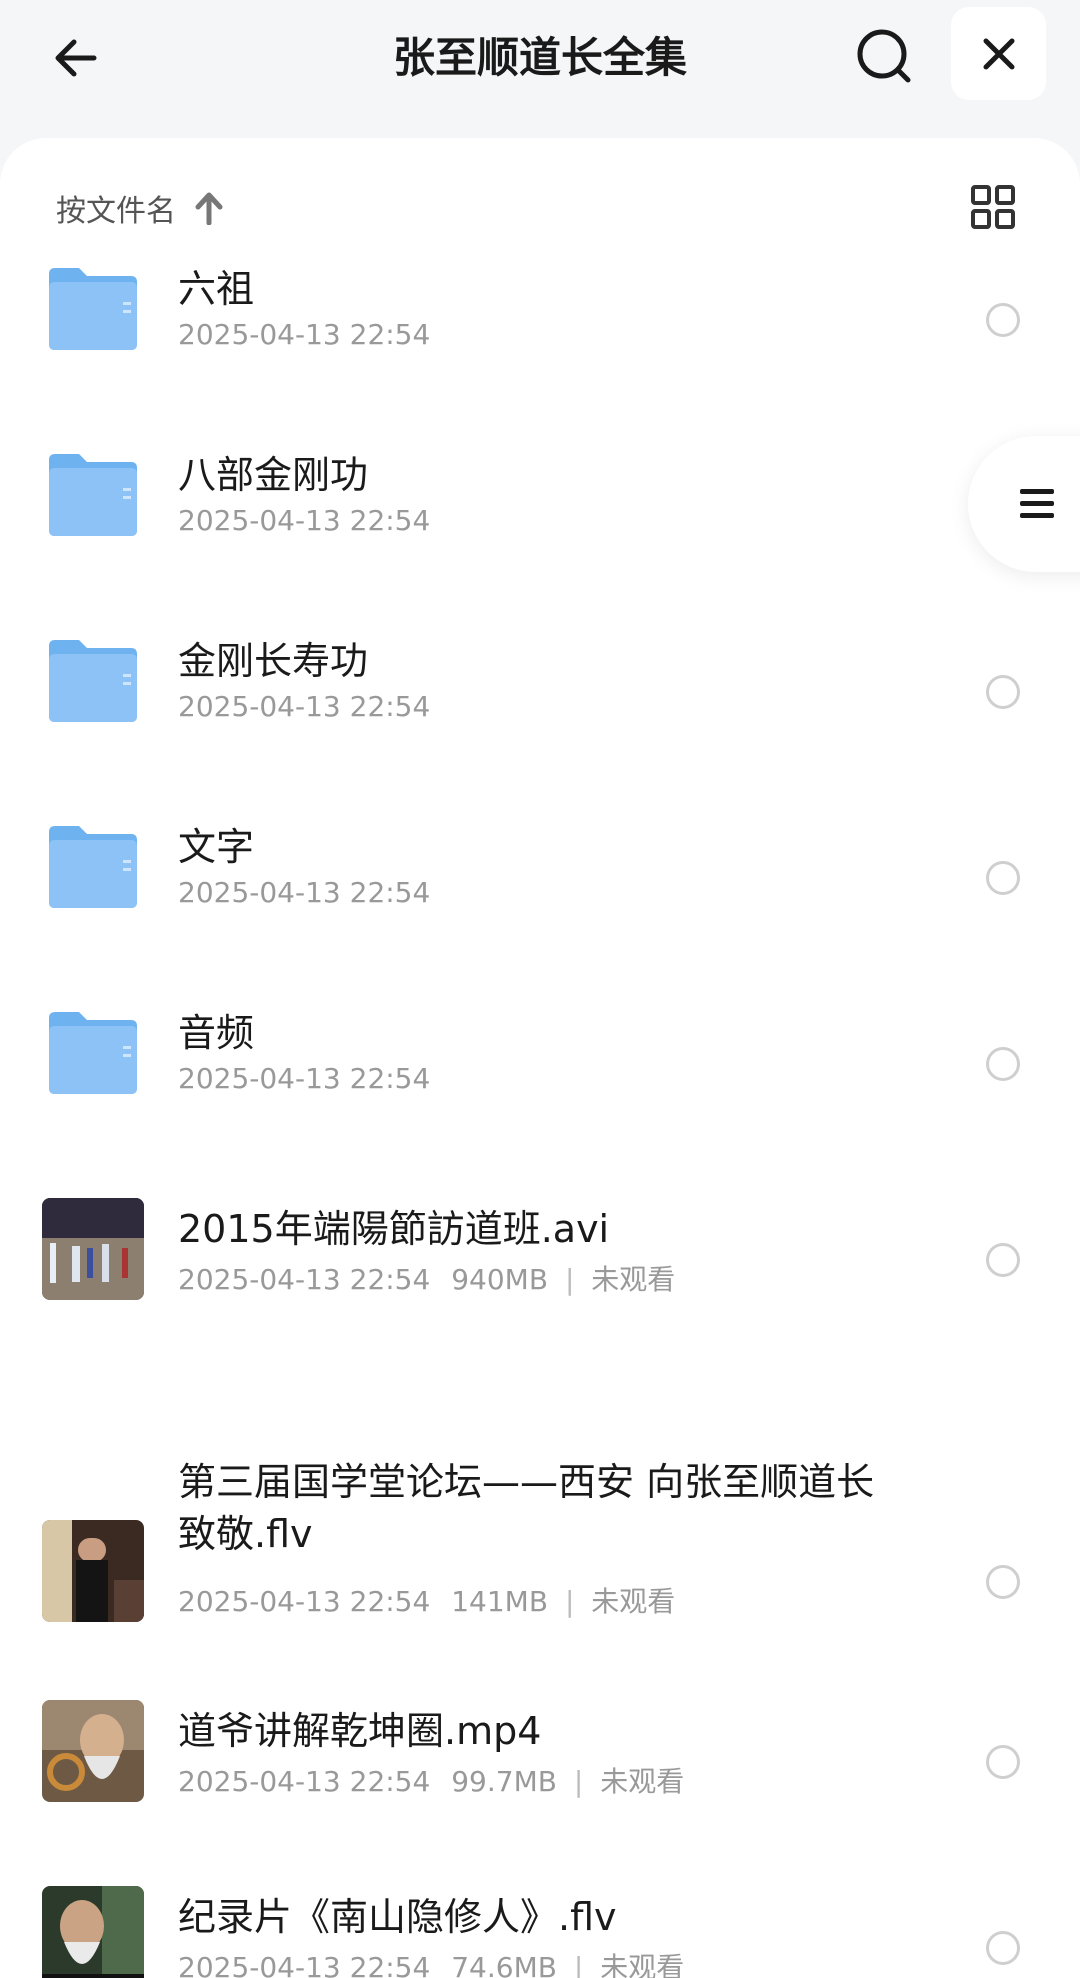  What do you see at coordinates (209, 208) in the screenshot?
I see `arrow-up-icon` at bounding box center [209, 208].